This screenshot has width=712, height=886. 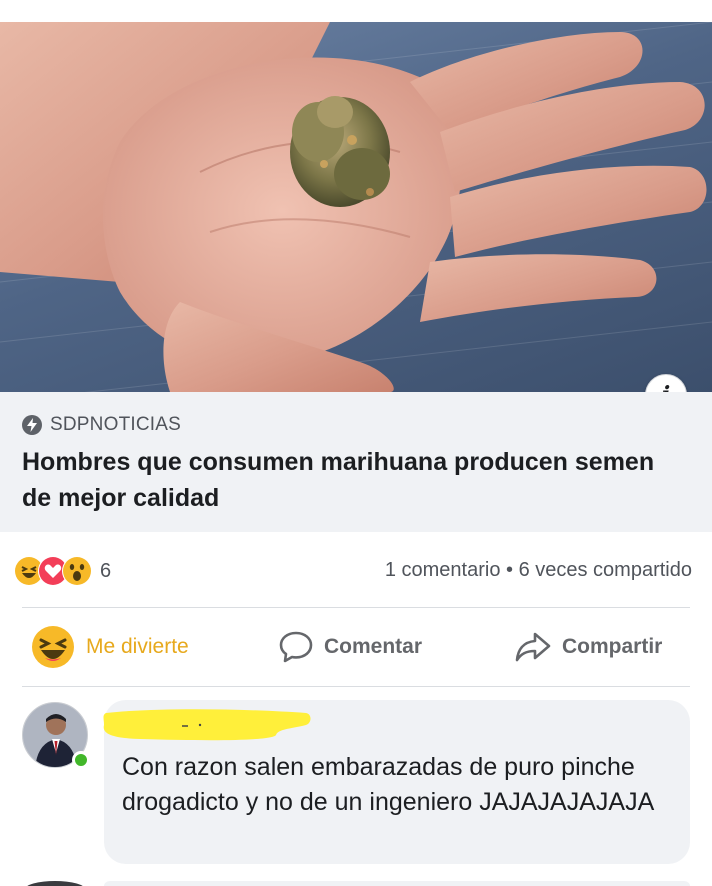 What do you see at coordinates (612, 646) in the screenshot?
I see `share-label: Compartir` at bounding box center [612, 646].